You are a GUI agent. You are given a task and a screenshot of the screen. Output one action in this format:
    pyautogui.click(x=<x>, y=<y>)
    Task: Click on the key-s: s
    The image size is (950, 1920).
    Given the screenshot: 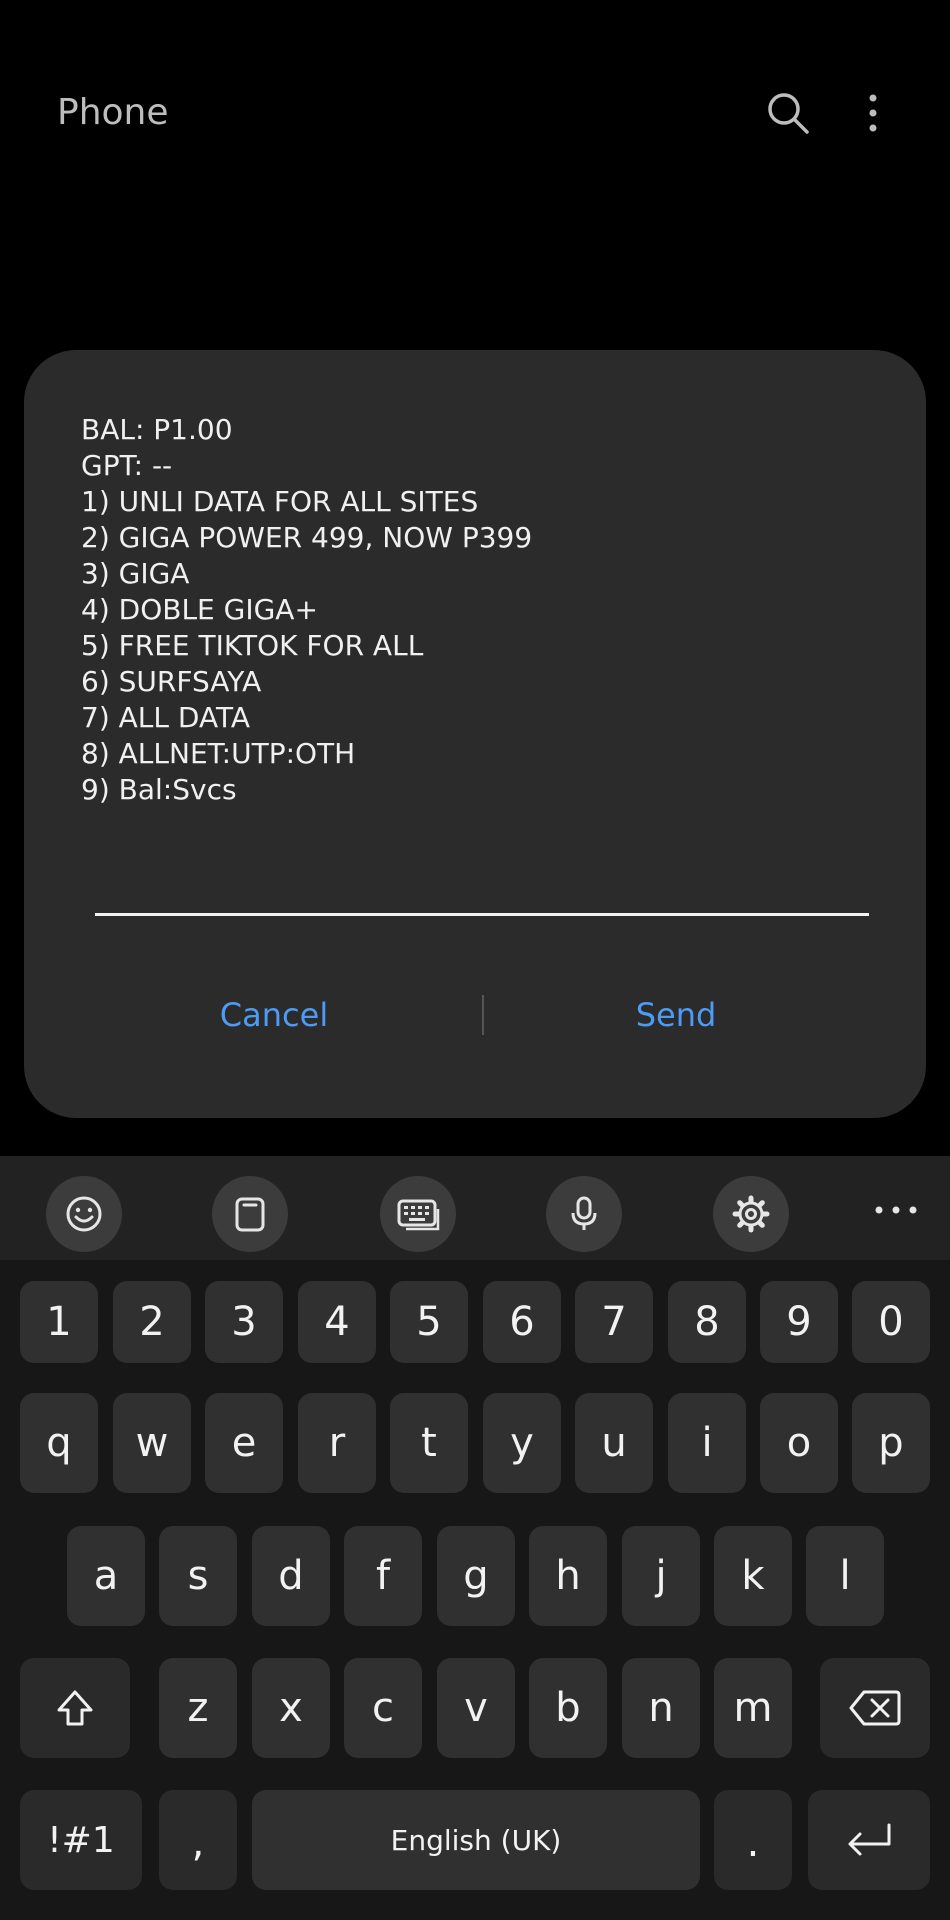 What is the action you would take?
    pyautogui.click(x=198, y=1576)
    